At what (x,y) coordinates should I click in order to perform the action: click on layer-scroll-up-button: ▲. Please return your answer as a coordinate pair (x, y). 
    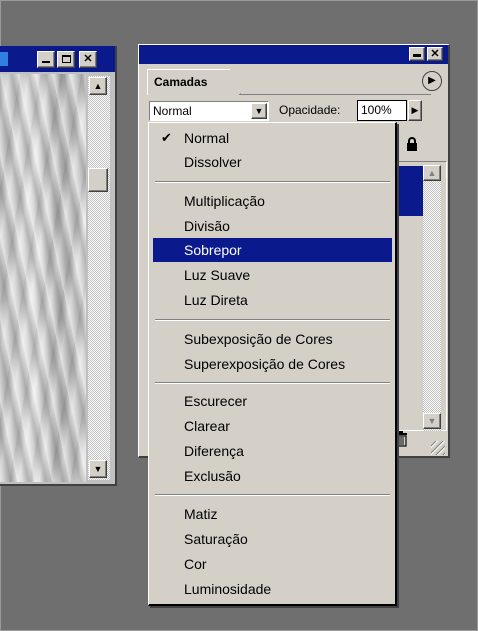
    Looking at the image, I should click on (432, 173).